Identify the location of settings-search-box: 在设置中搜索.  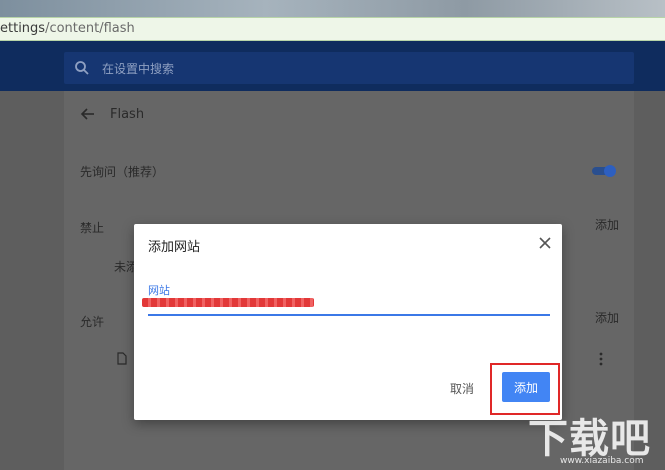
(349, 68).